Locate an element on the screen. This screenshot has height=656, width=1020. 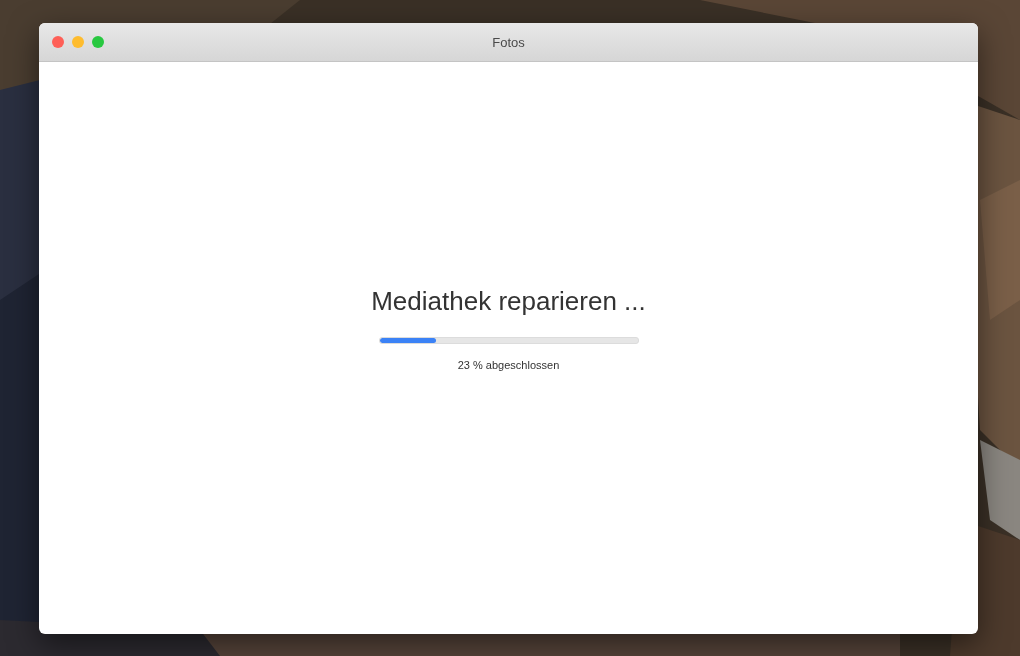
progress-caption: 23 % abgeschlossen is located at coordinates (508, 364).